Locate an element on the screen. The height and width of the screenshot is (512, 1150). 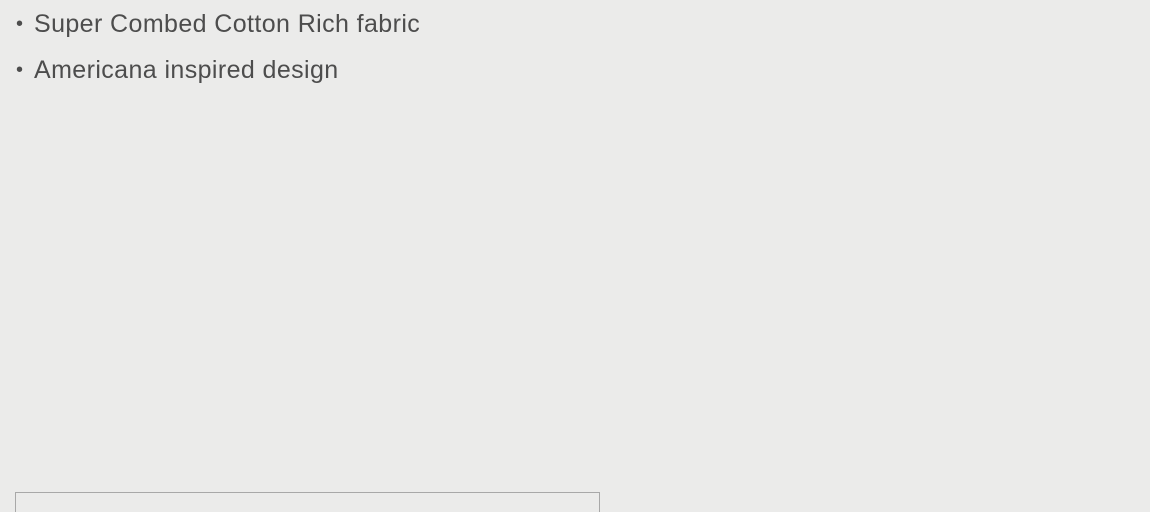
feature-item: • Super Combed Cotton Rich fabric is located at coordinates (218, 24).